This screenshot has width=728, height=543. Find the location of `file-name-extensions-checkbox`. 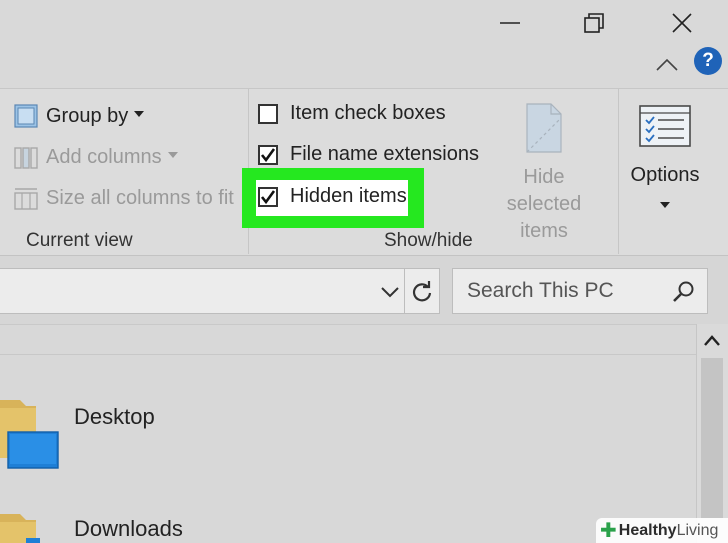

file-name-extensions-checkbox is located at coordinates (268, 154).